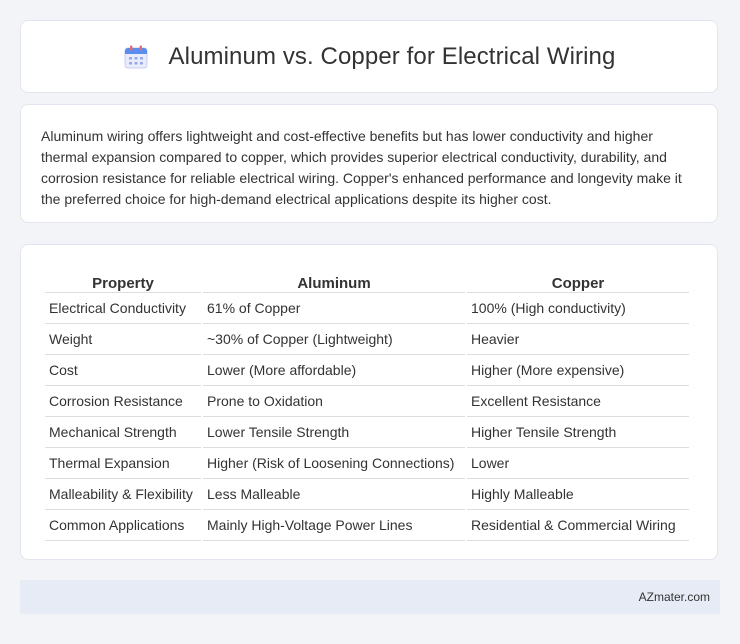  I want to click on cell-property: Cost, so click(123, 370).